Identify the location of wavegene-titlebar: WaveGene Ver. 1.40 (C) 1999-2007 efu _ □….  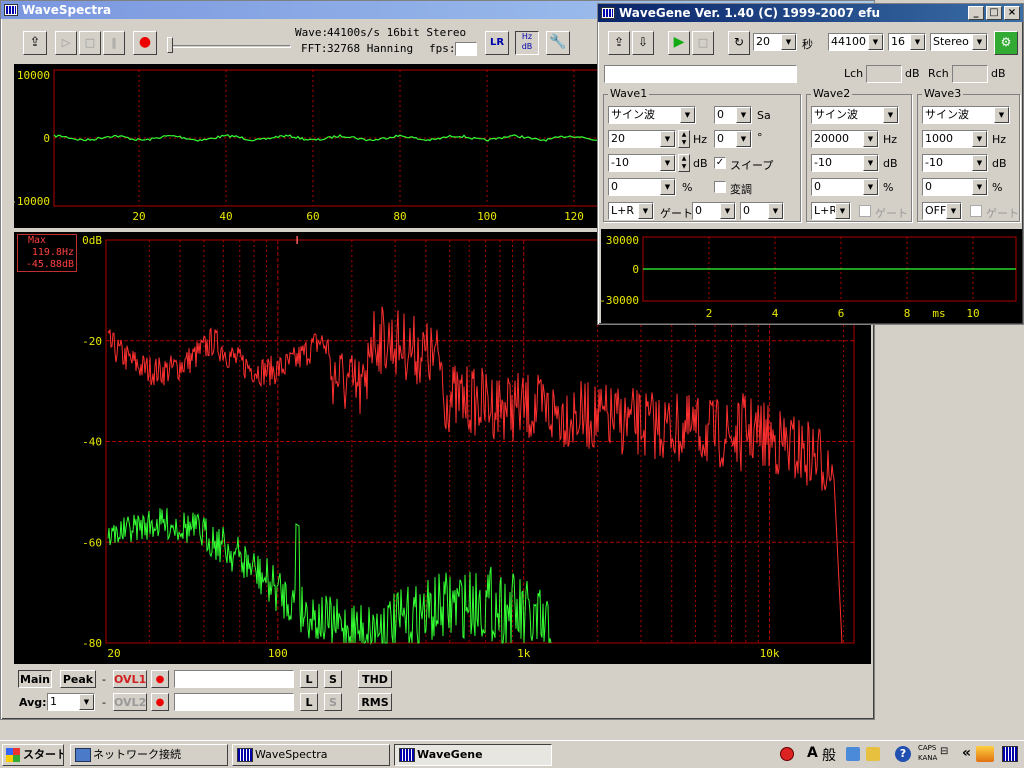
(810, 13).